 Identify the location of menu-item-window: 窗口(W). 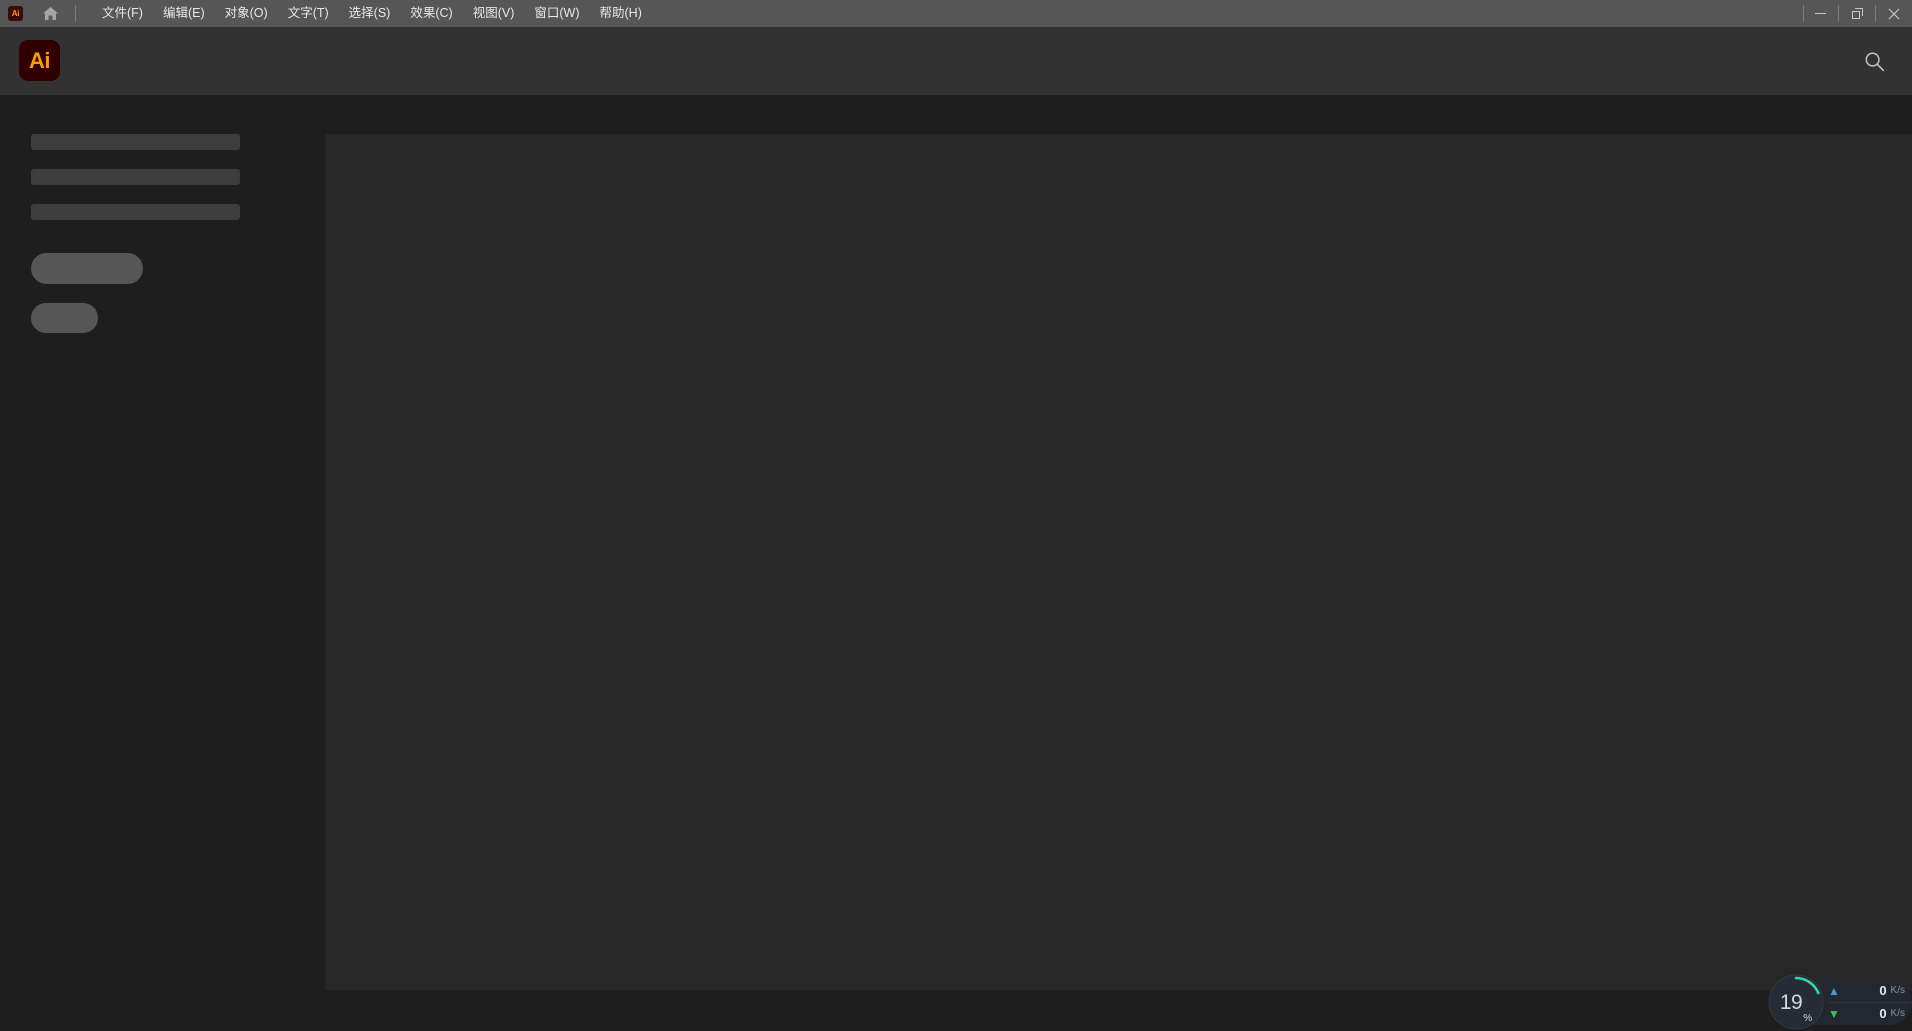
(556, 13).